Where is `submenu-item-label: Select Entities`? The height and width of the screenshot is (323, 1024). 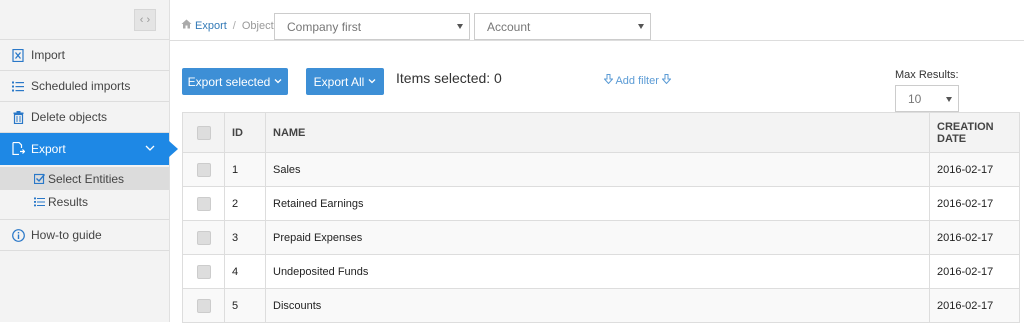
submenu-item-label: Select Entities is located at coordinates (86, 178).